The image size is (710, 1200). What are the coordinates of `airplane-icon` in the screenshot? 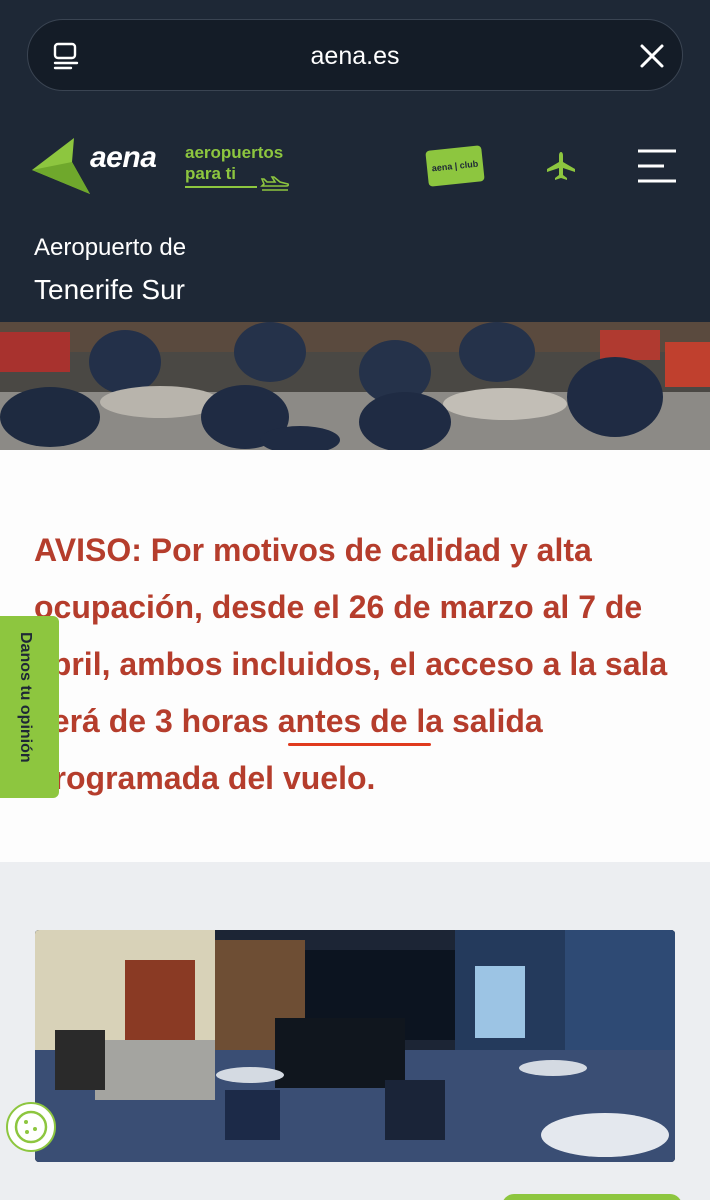 It's located at (561, 166).